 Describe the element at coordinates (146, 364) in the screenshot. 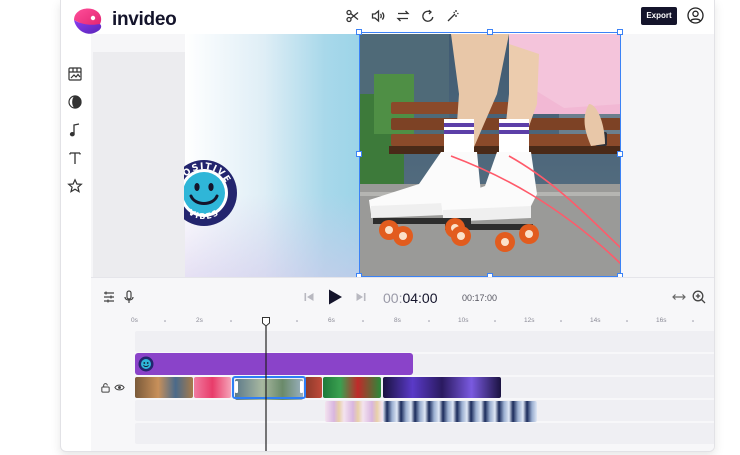

I see `sticker-thumbnail-icon` at that location.